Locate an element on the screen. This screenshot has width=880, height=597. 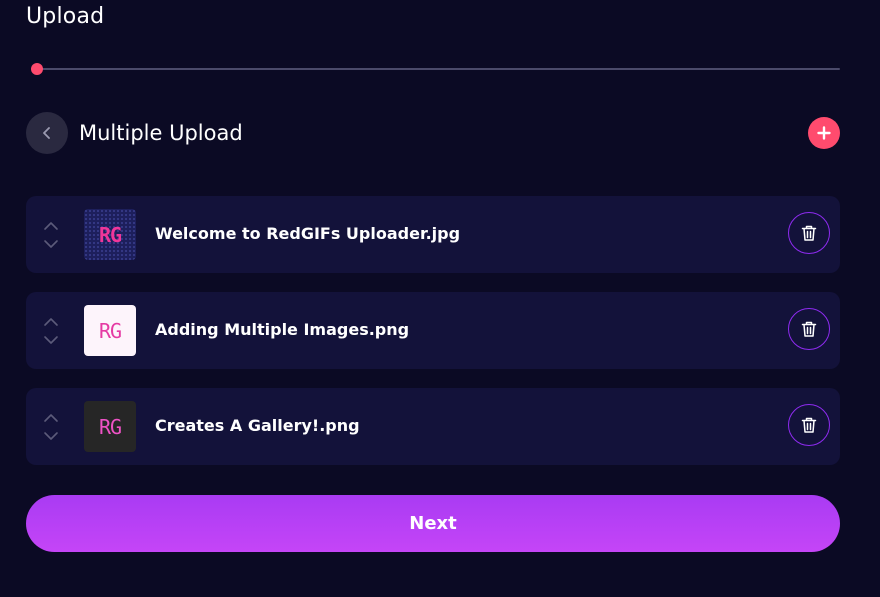
back-button is located at coordinates (47, 133).